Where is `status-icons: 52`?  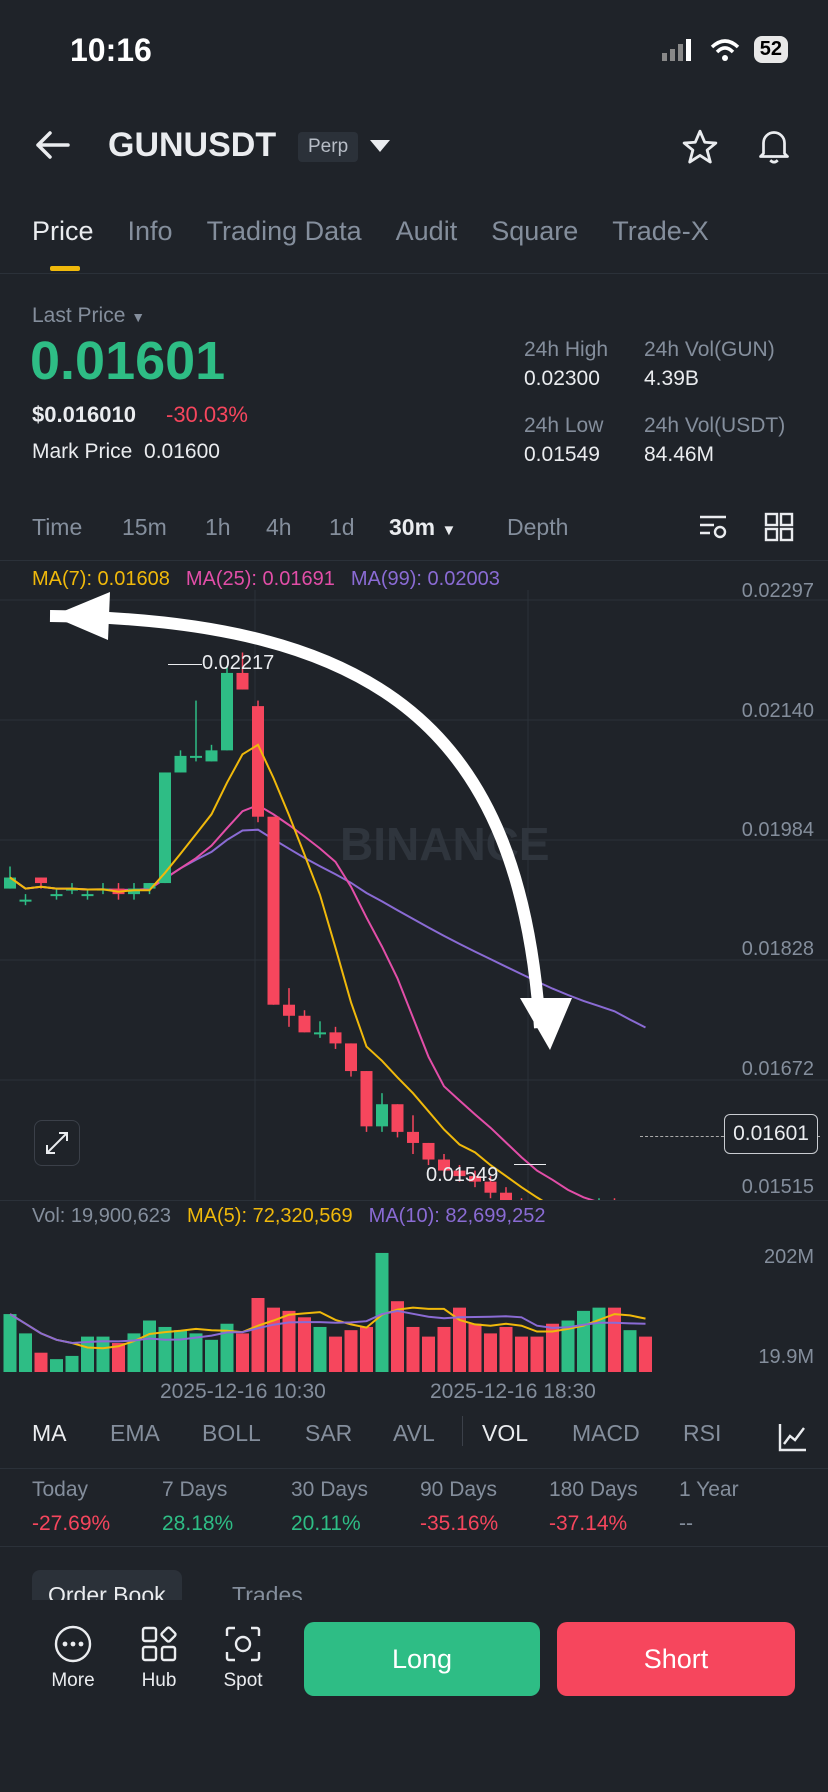 status-icons: 52 is located at coordinates (724, 49).